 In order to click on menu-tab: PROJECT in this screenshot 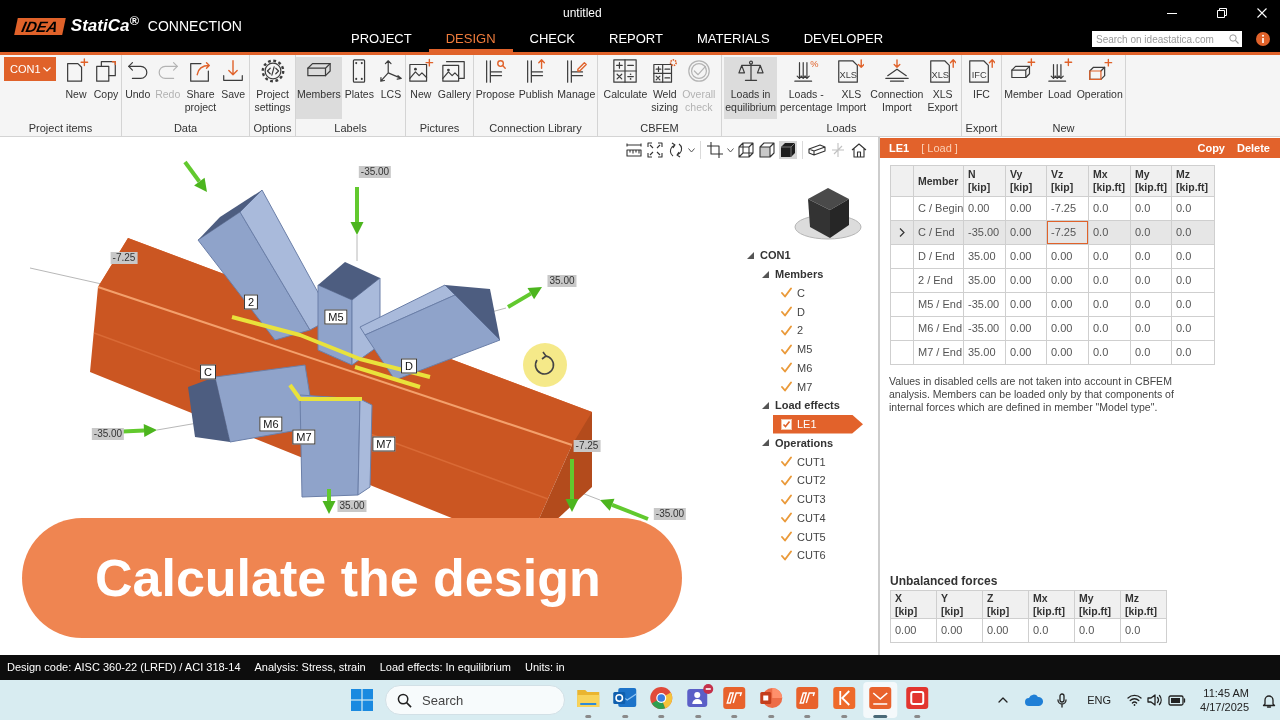, I will do `click(381, 39)`.